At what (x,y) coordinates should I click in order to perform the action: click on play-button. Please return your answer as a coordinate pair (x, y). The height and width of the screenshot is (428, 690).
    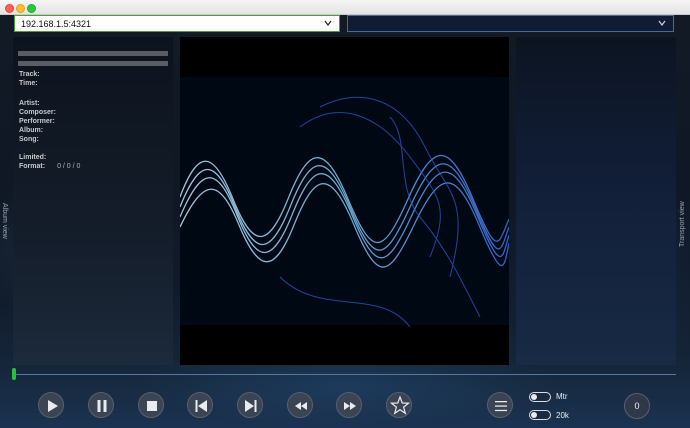
    Looking at the image, I should click on (51, 405).